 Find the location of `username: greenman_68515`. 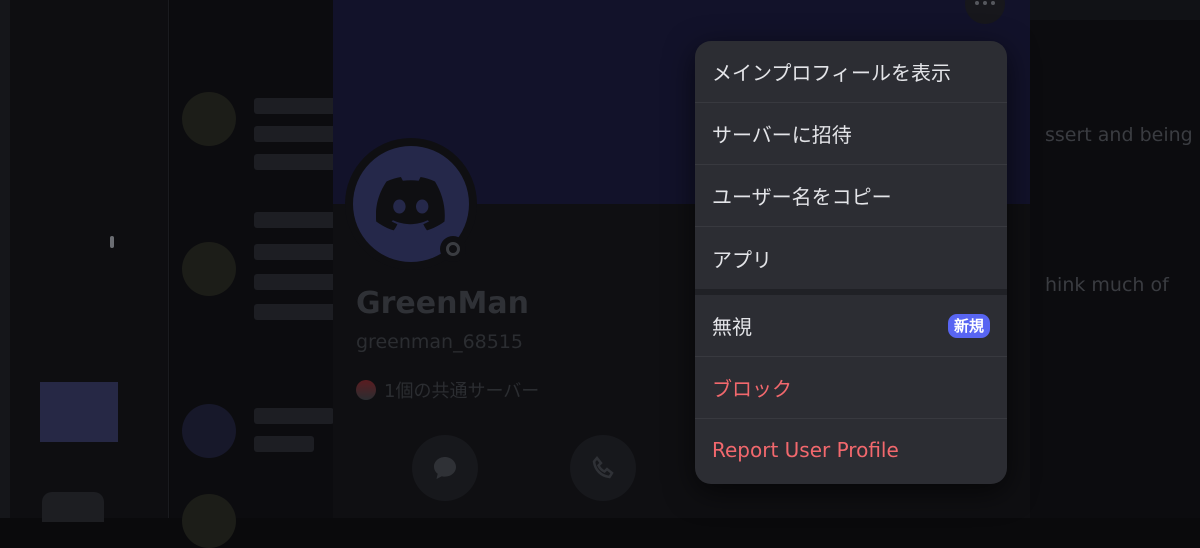

username: greenman_68515 is located at coordinates (440, 342).